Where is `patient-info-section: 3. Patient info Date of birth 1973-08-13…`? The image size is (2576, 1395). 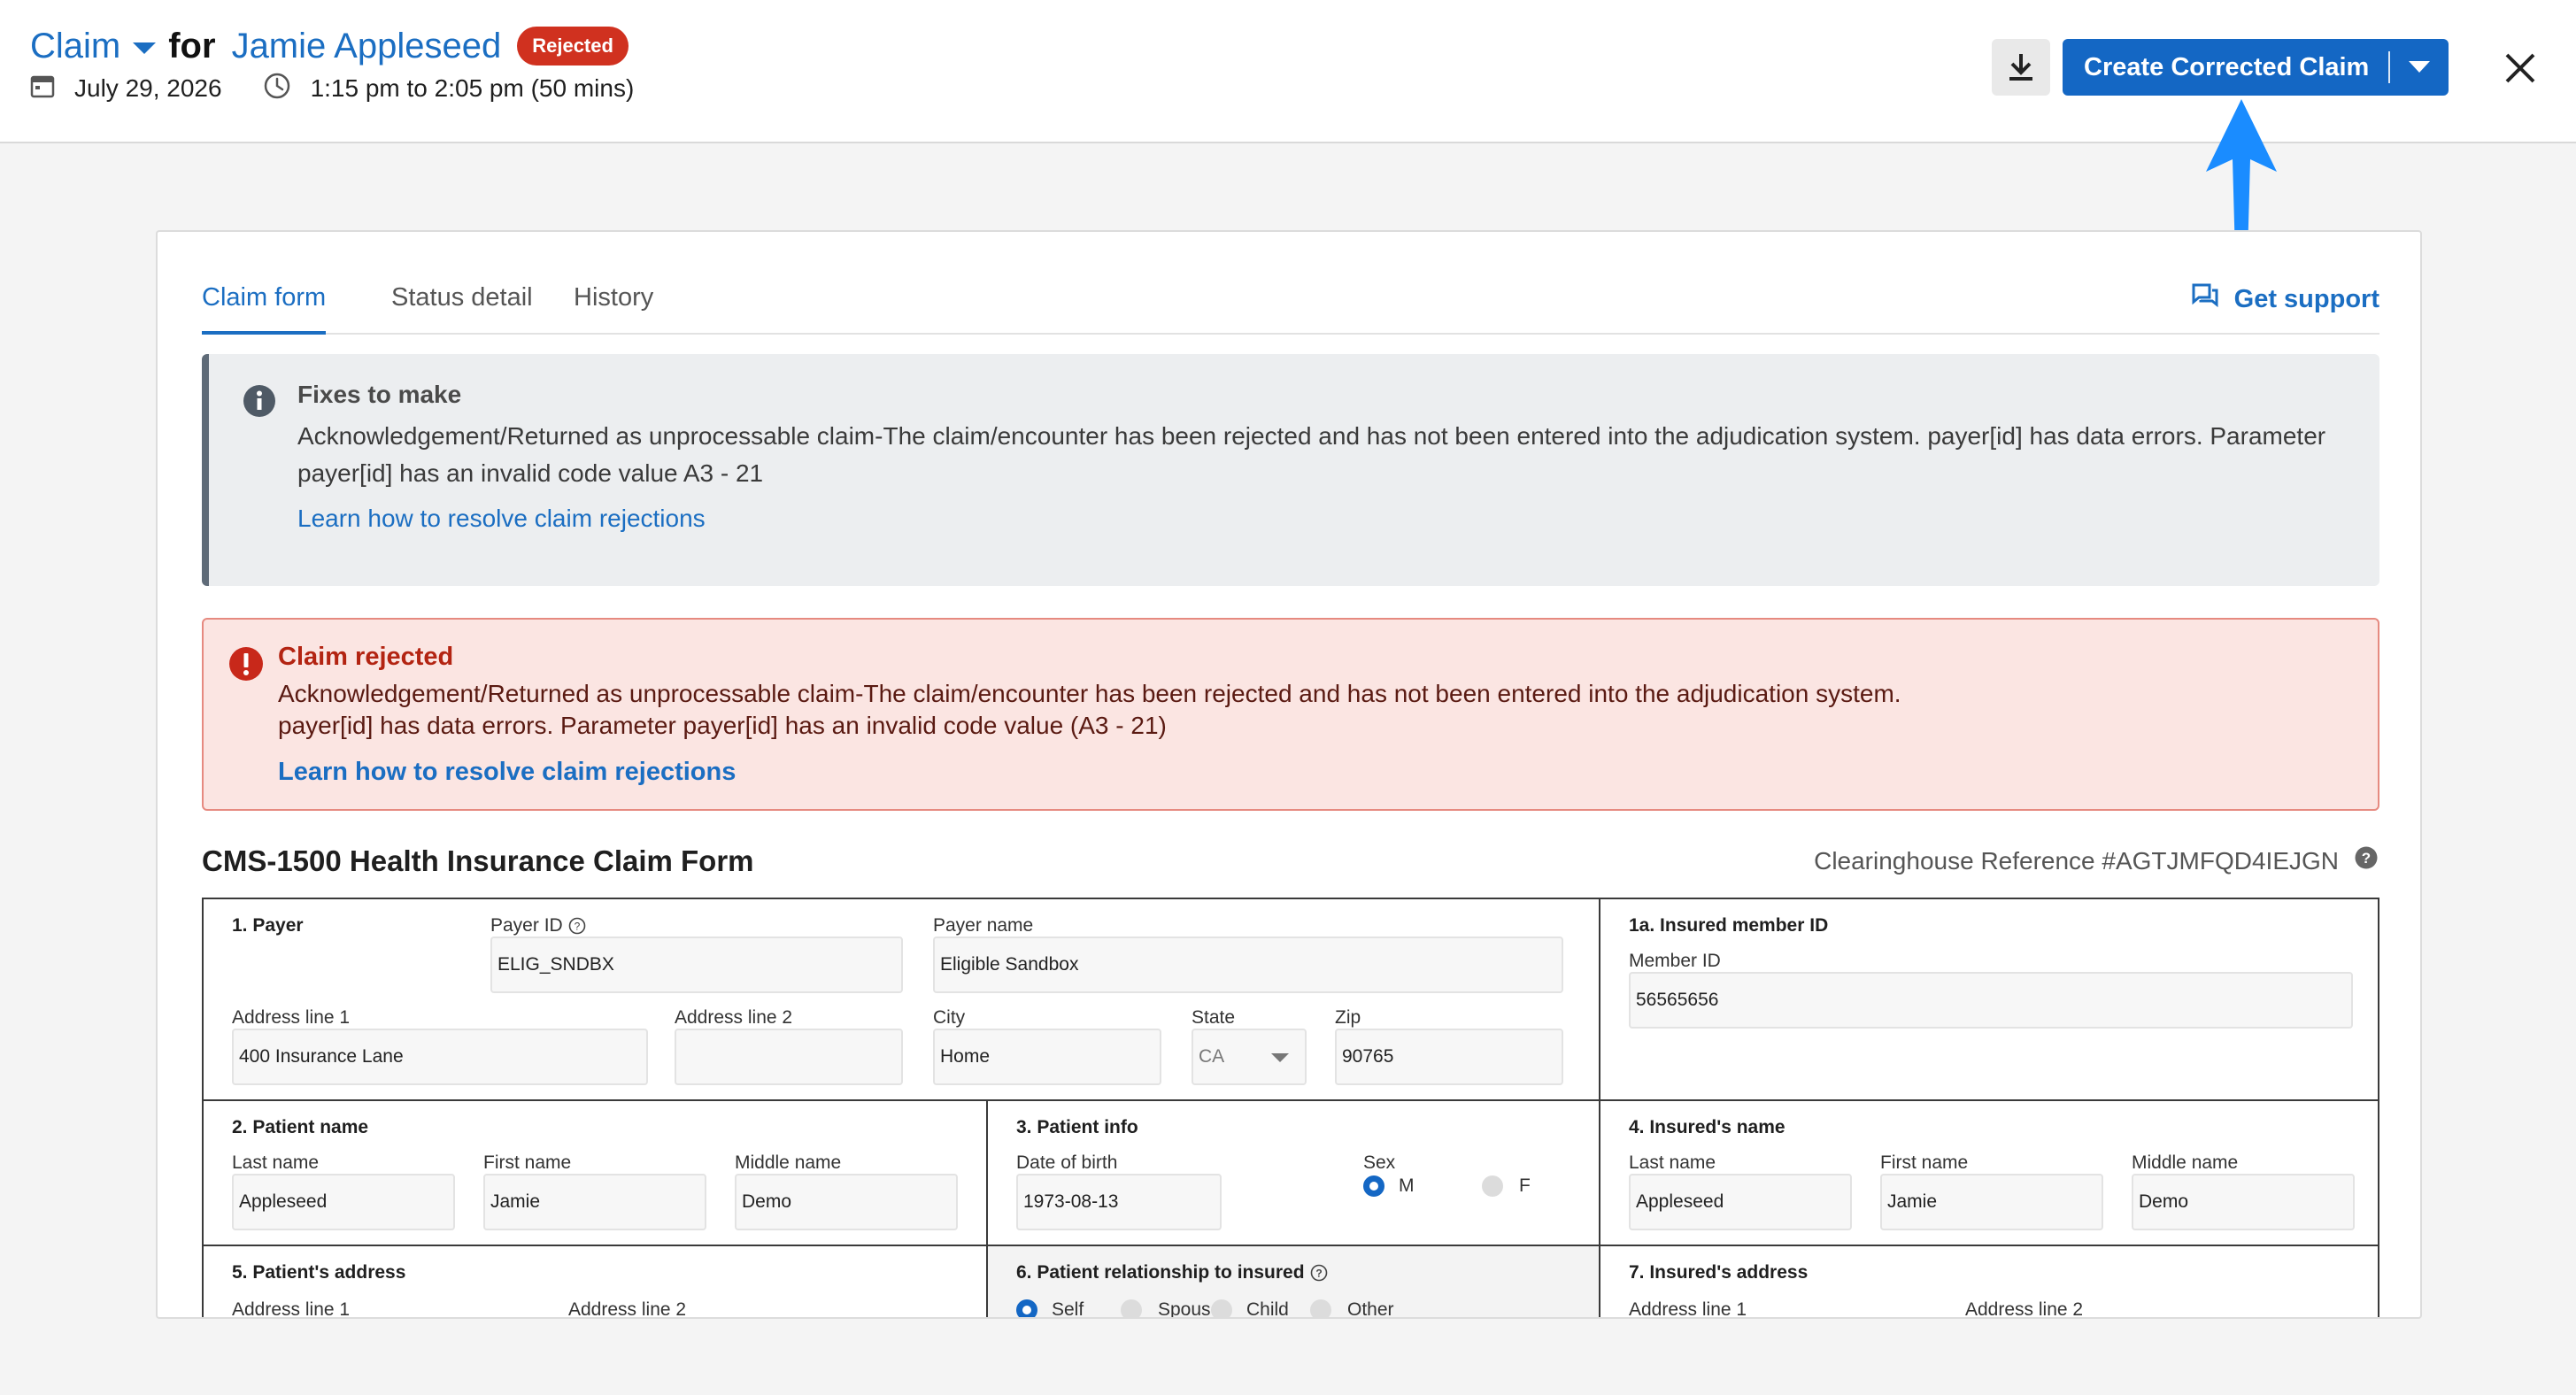
patient-info-section: 3. Patient info Date of birth 1973-08-13… is located at coordinates (1294, 1173).